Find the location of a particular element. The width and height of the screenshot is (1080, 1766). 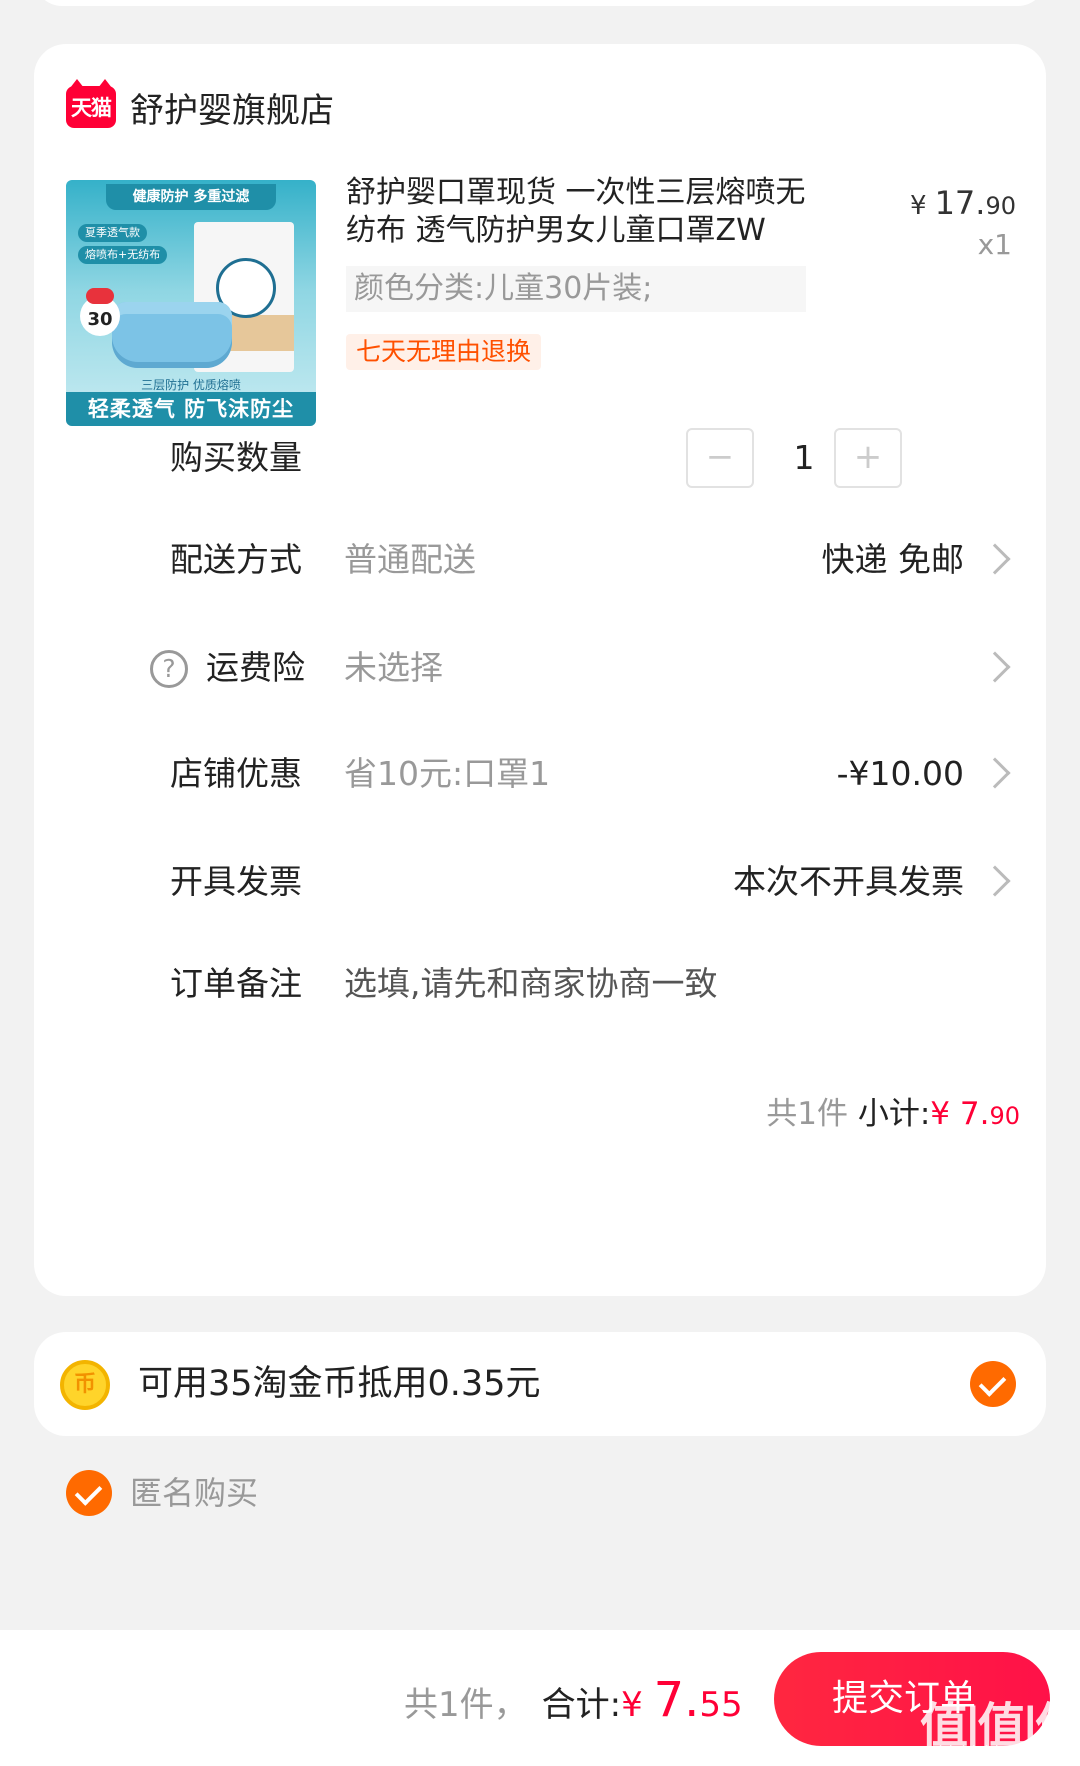

coin-check-icon is located at coordinates (993, 1384).